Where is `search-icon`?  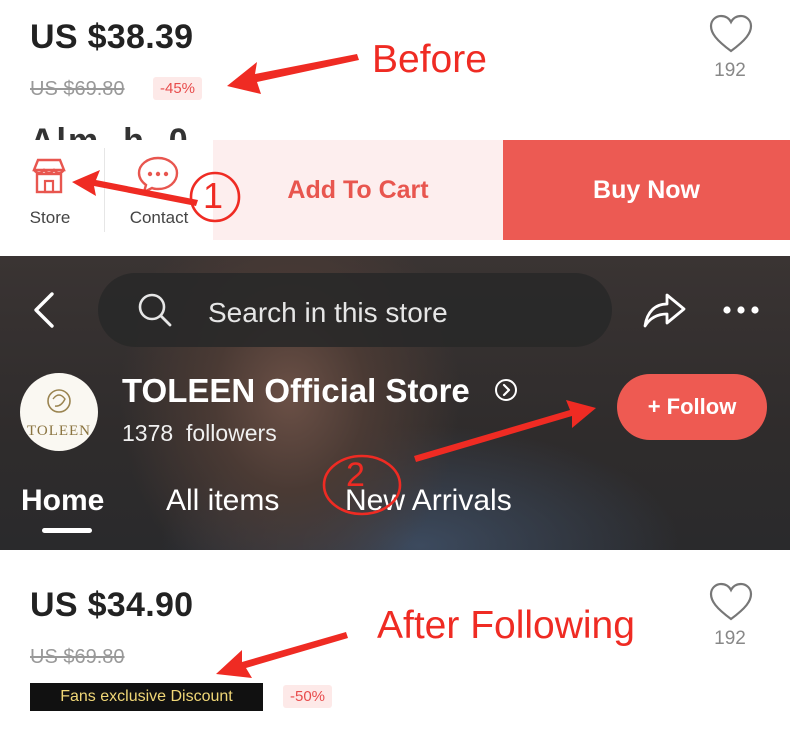 search-icon is located at coordinates (155, 310).